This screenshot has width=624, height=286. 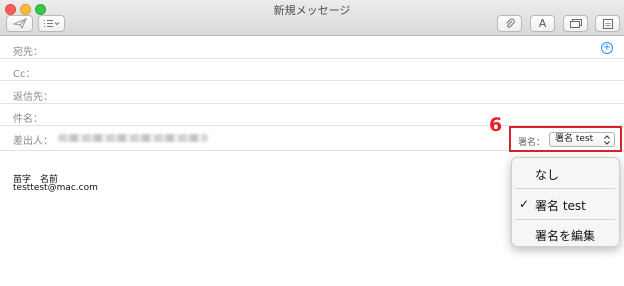 I want to click on subject-label: 件名：, so click(x=28, y=119).